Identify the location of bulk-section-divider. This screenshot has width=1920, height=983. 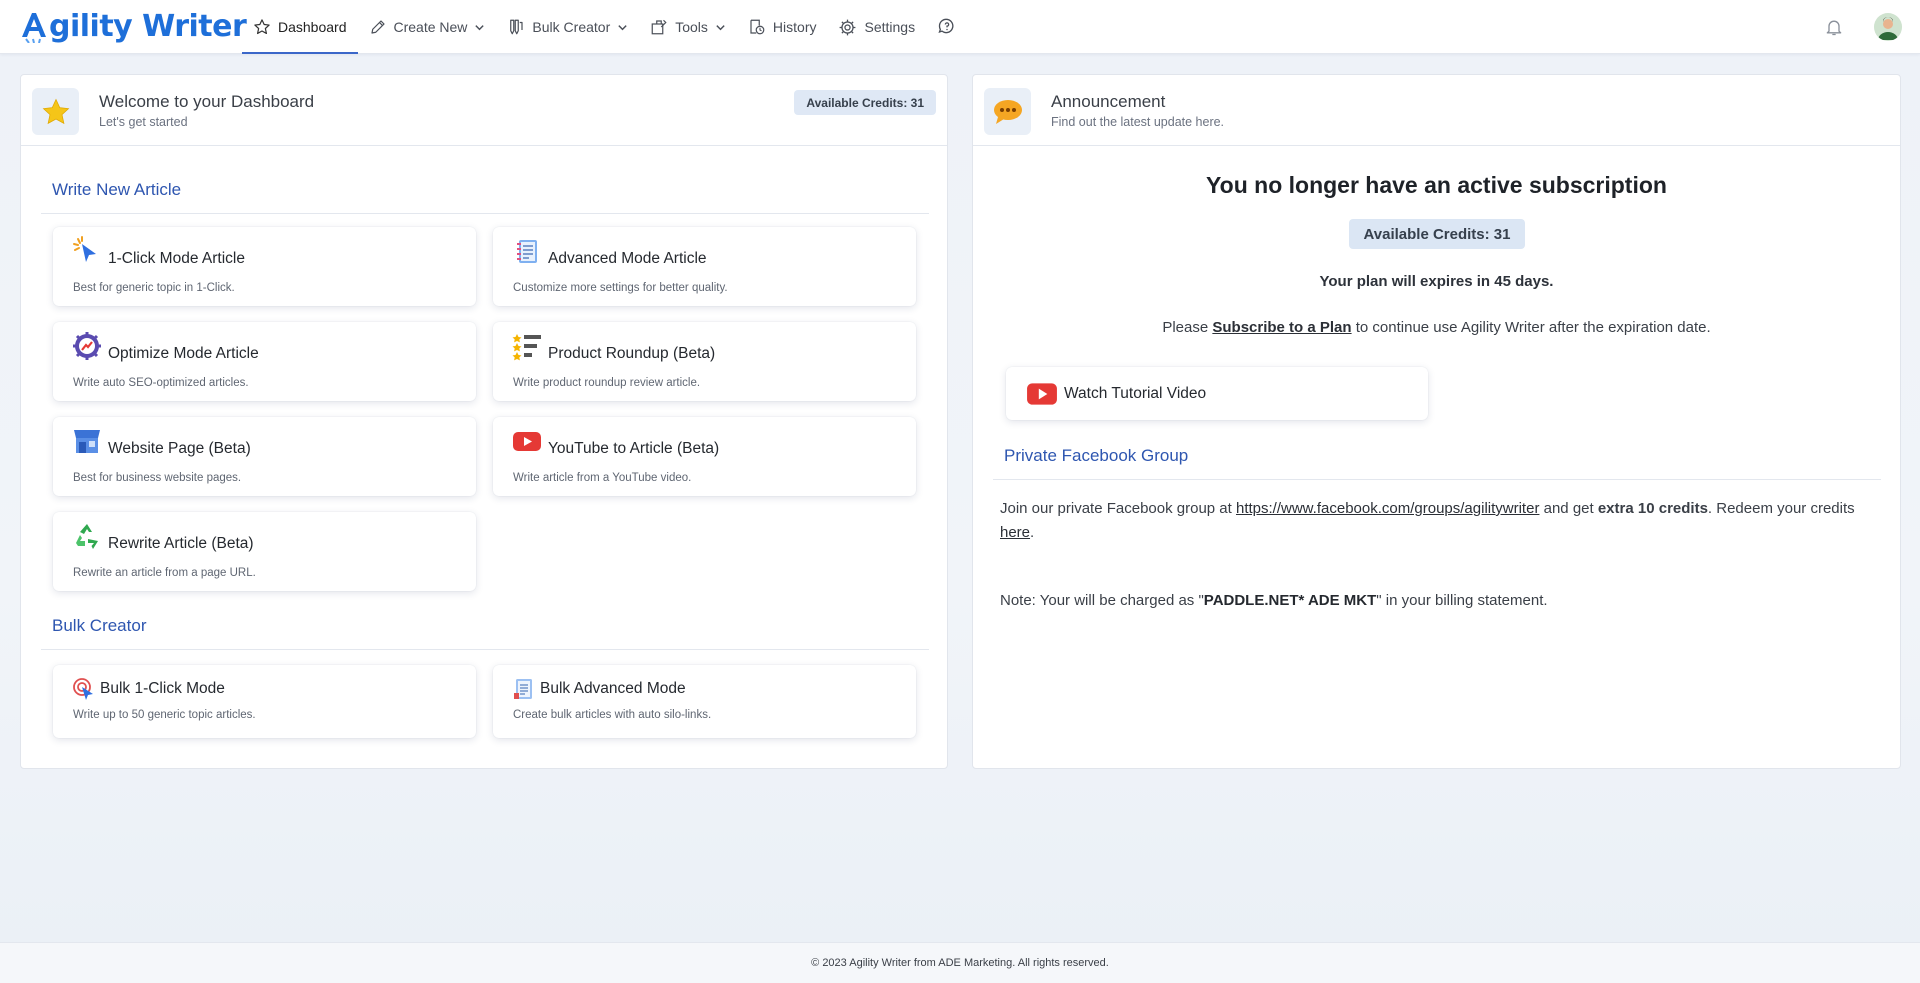
(485, 649).